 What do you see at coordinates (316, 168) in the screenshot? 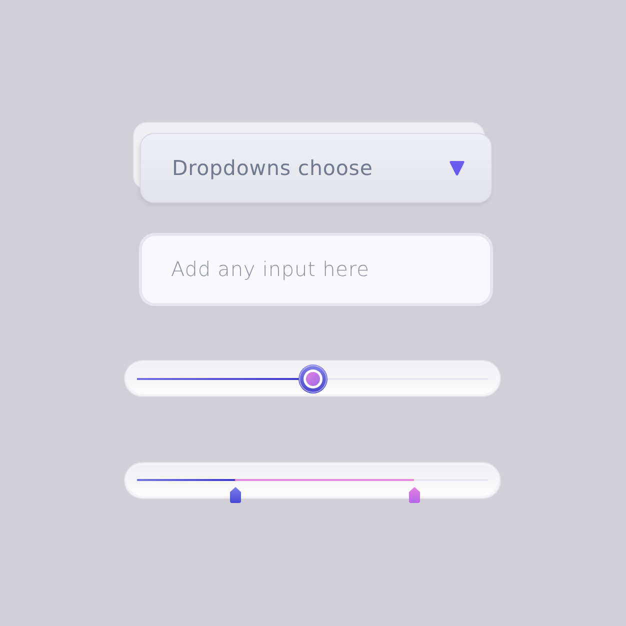
I see `dropdown-select: Dropdowns choose` at bounding box center [316, 168].